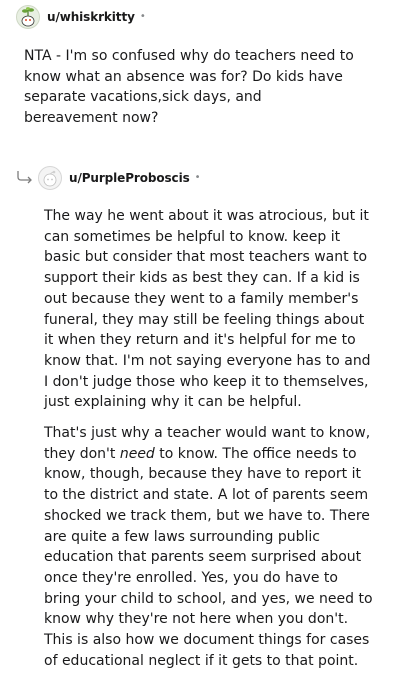 This screenshot has height=690, width=400. Describe the element at coordinates (129, 178) in the screenshot. I see `comment-author: u/PurpleProboscis` at that location.